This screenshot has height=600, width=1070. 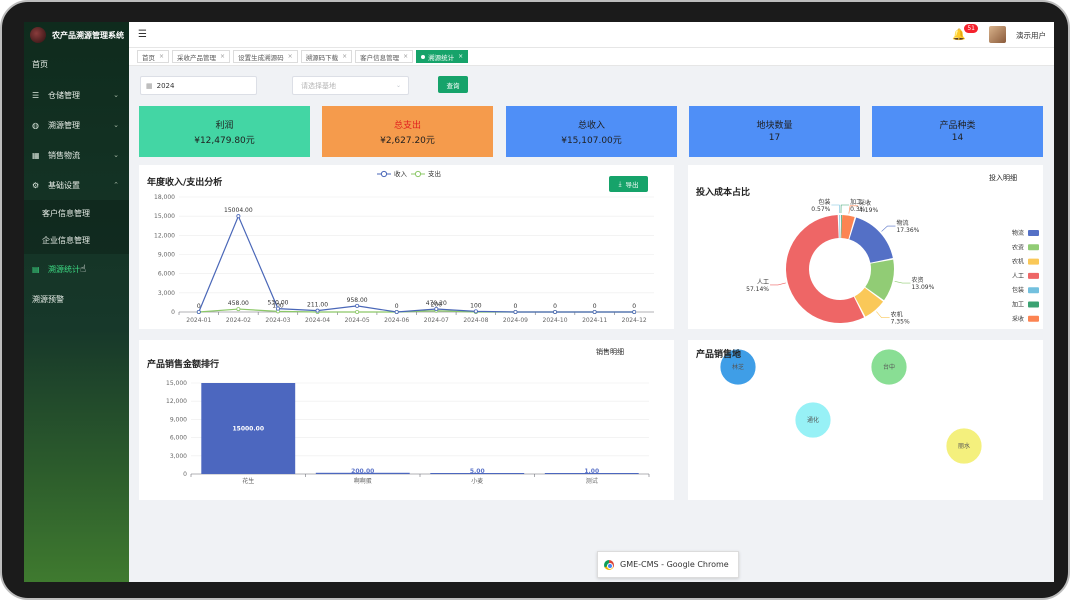 What do you see at coordinates (922, 287) in the screenshot?
I see `slice-percent: 13.09%` at bounding box center [922, 287].